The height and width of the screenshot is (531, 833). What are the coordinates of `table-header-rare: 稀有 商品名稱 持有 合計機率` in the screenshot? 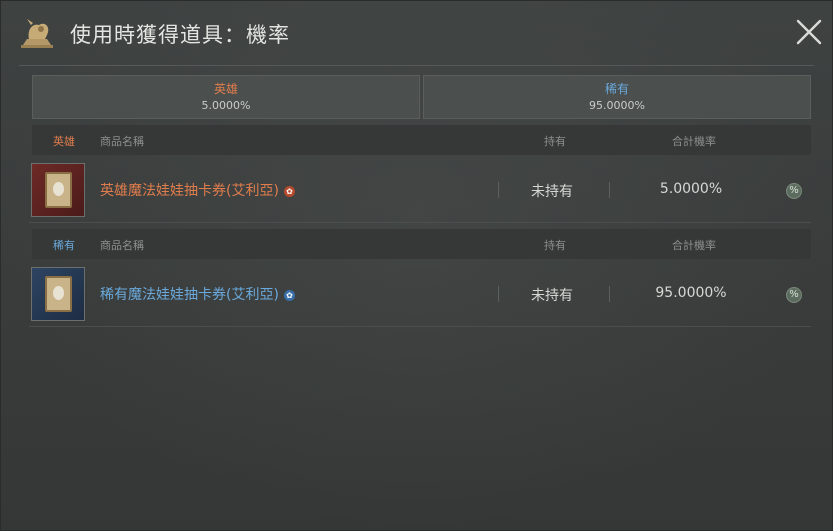 It's located at (421, 244).